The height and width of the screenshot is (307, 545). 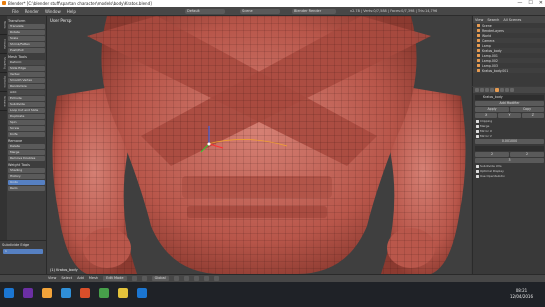 I want to click on knife-button: Knife, so click(x=26, y=134).